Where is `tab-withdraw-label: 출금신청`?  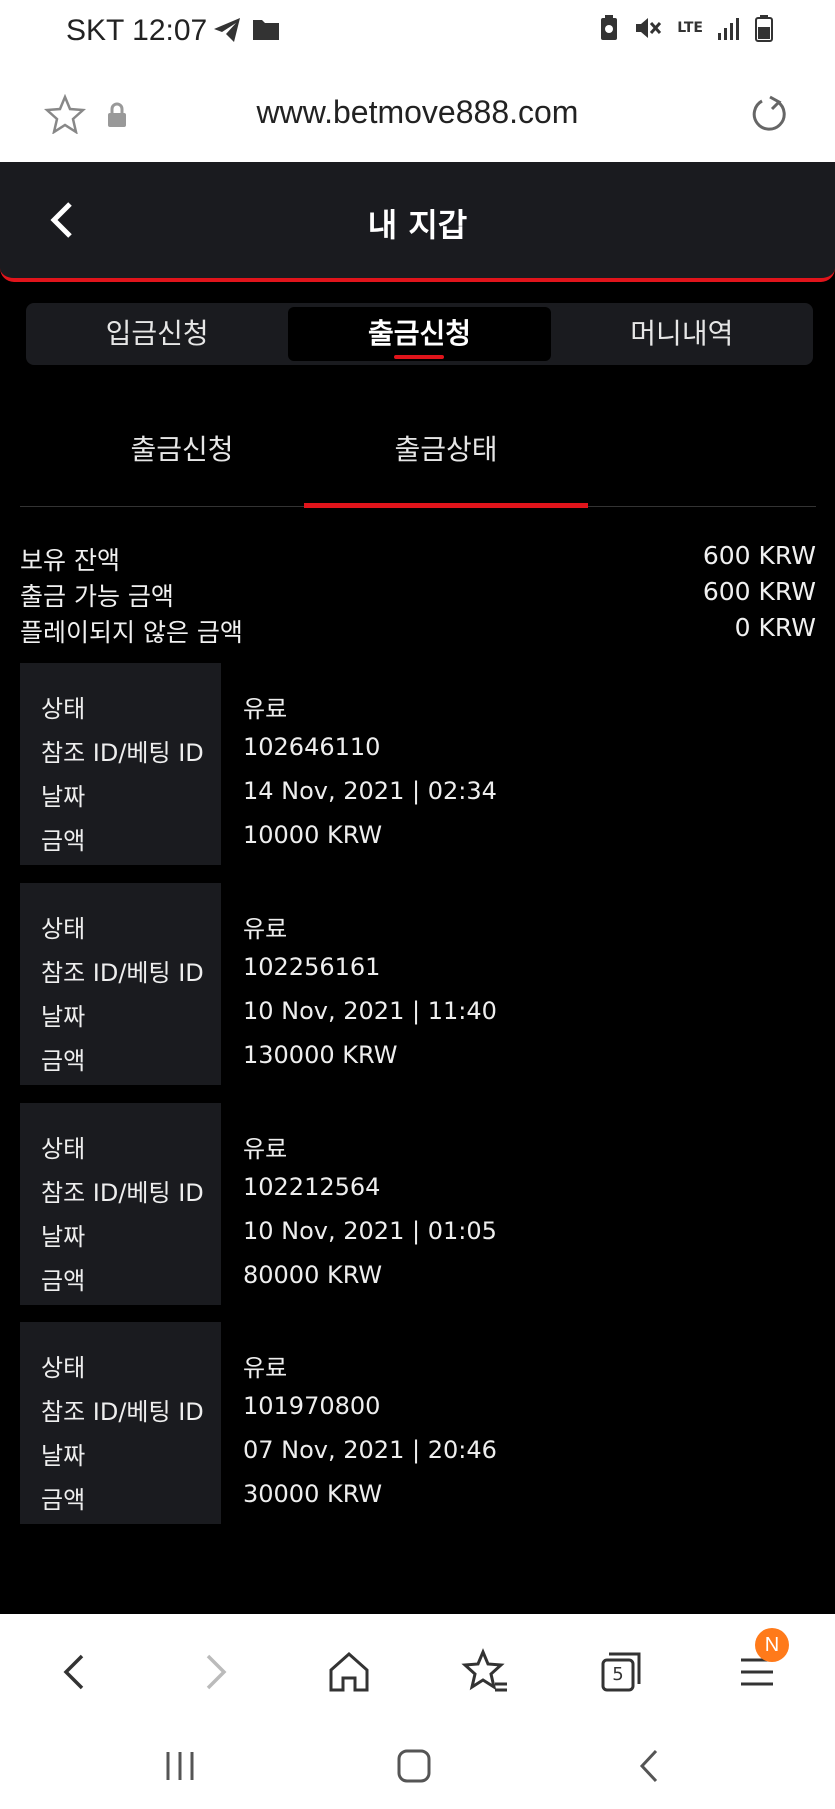 tab-withdraw-label: 출금신청 is located at coordinates (419, 333).